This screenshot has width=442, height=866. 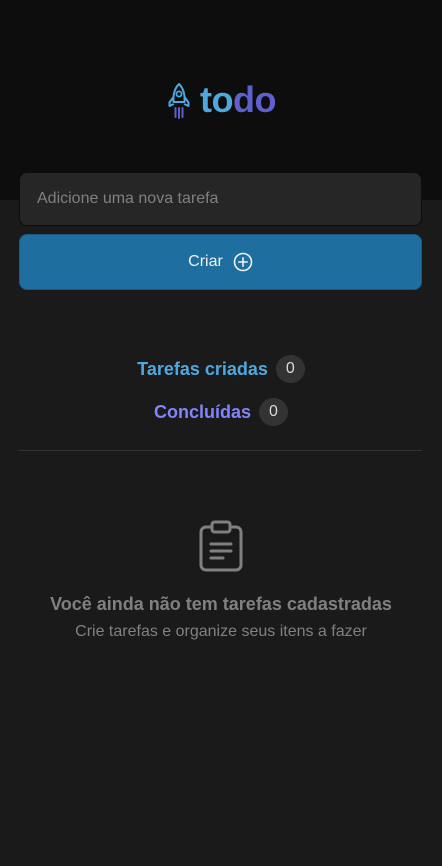 I want to click on new-task-input, so click(x=229, y=199).